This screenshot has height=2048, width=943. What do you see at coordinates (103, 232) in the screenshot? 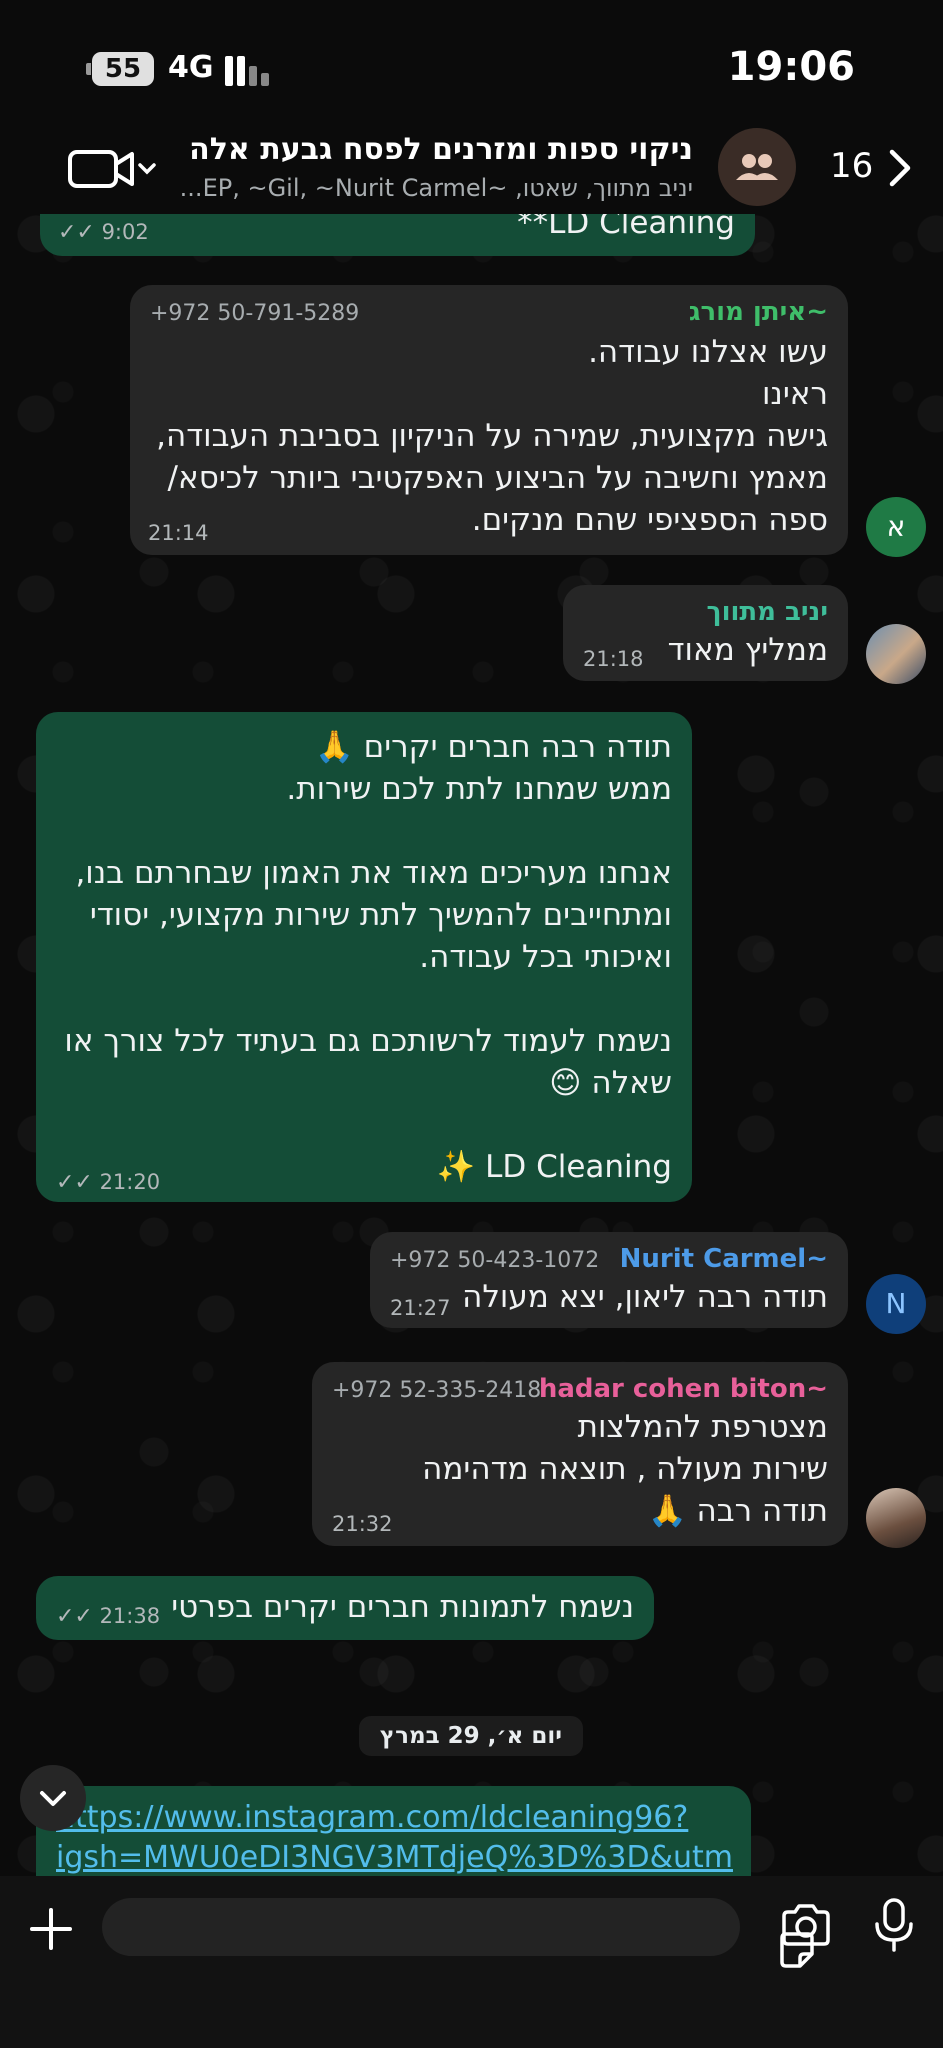
I see `message-time: ✓✓ 9:02` at bounding box center [103, 232].